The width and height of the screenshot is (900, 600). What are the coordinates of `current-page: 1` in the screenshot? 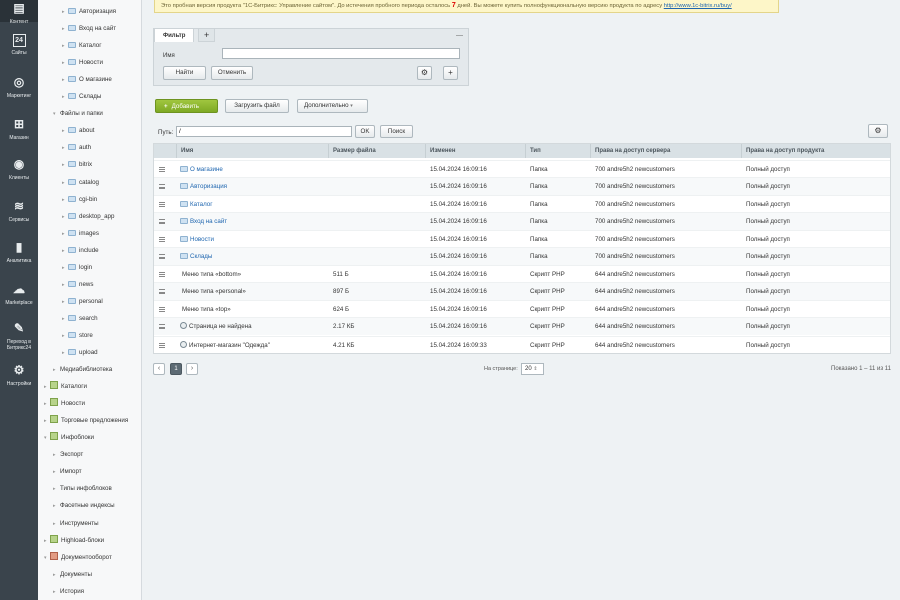 It's located at (176, 369).